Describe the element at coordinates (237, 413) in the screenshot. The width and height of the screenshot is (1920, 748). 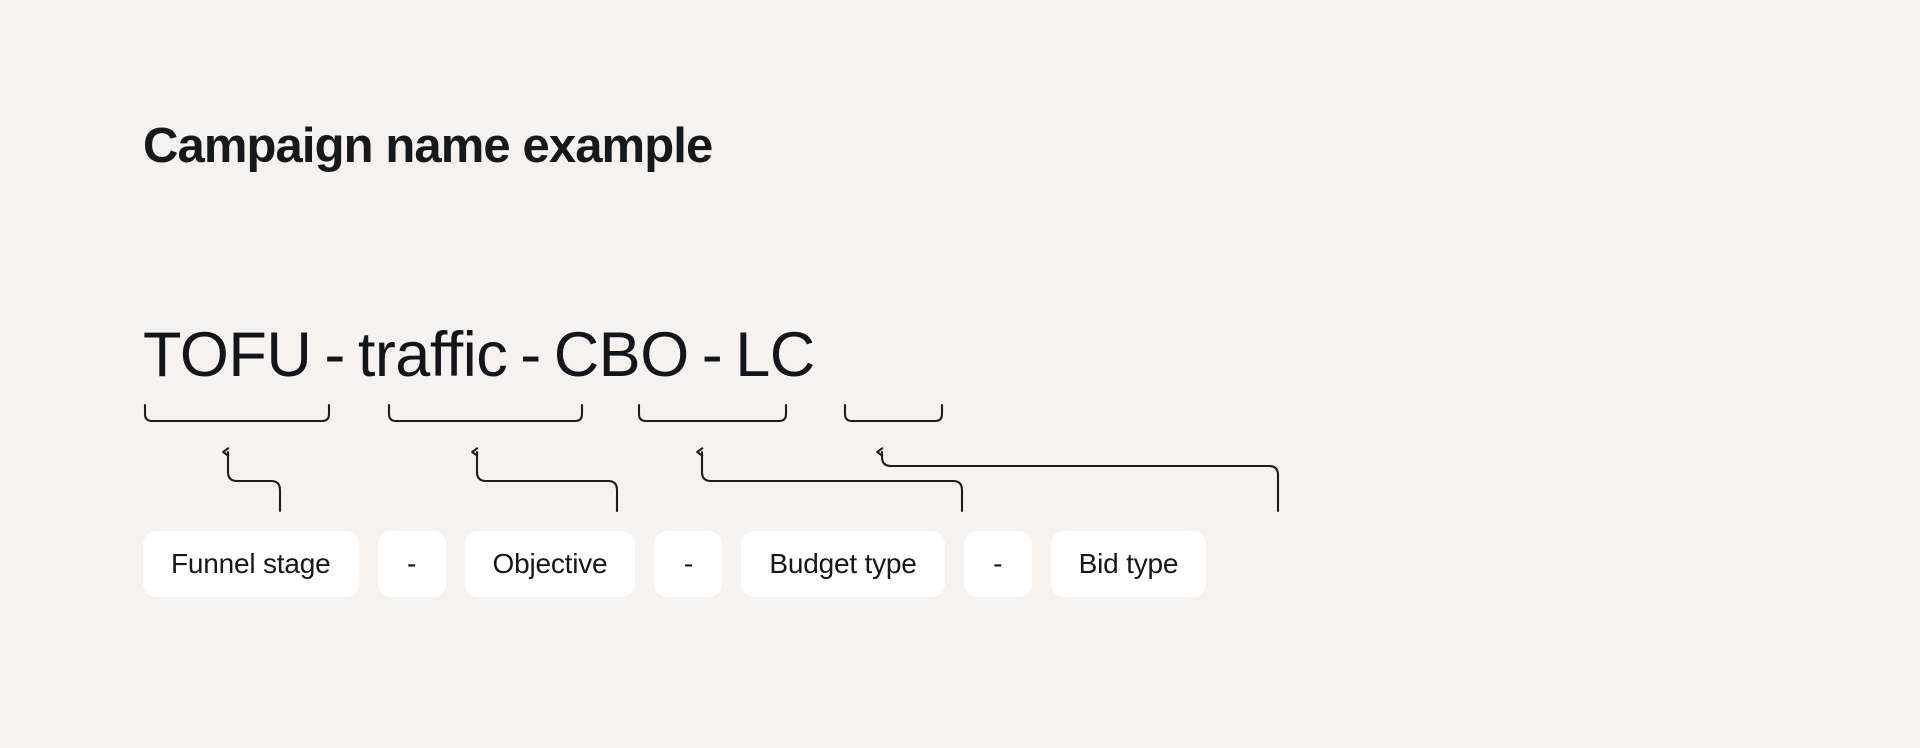
I see `bracket-tofu` at that location.